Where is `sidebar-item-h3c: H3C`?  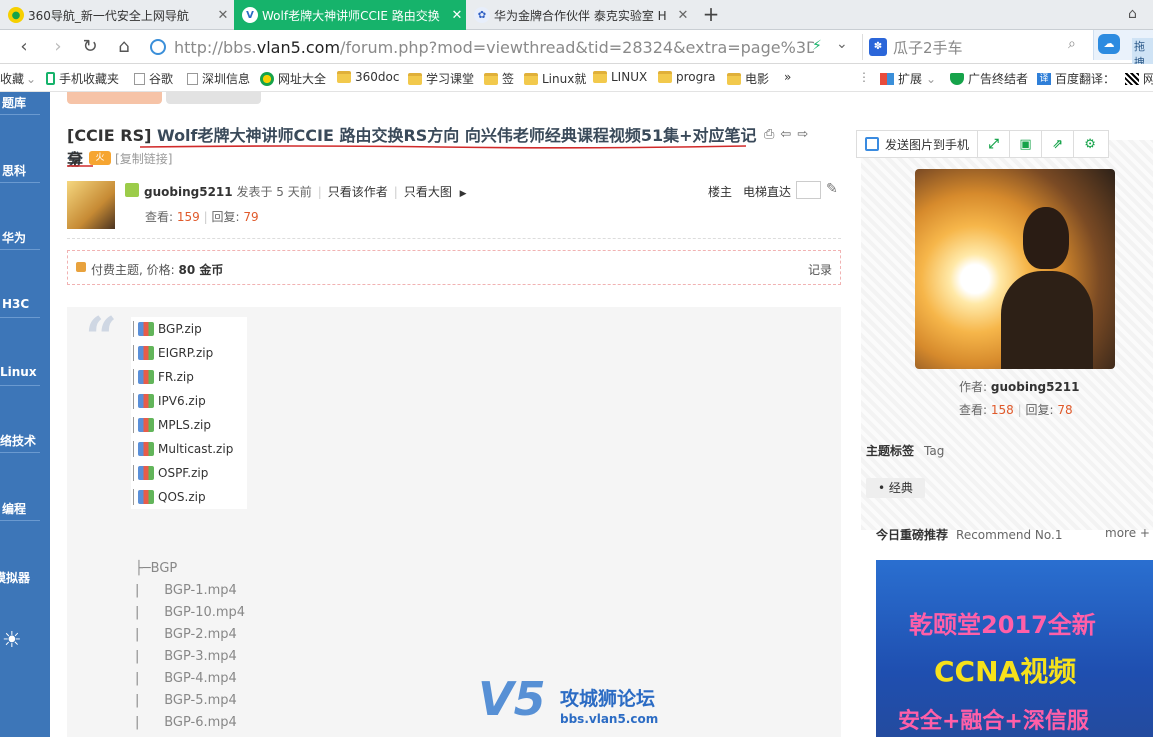 sidebar-item-h3c: H3C is located at coordinates (27, 304).